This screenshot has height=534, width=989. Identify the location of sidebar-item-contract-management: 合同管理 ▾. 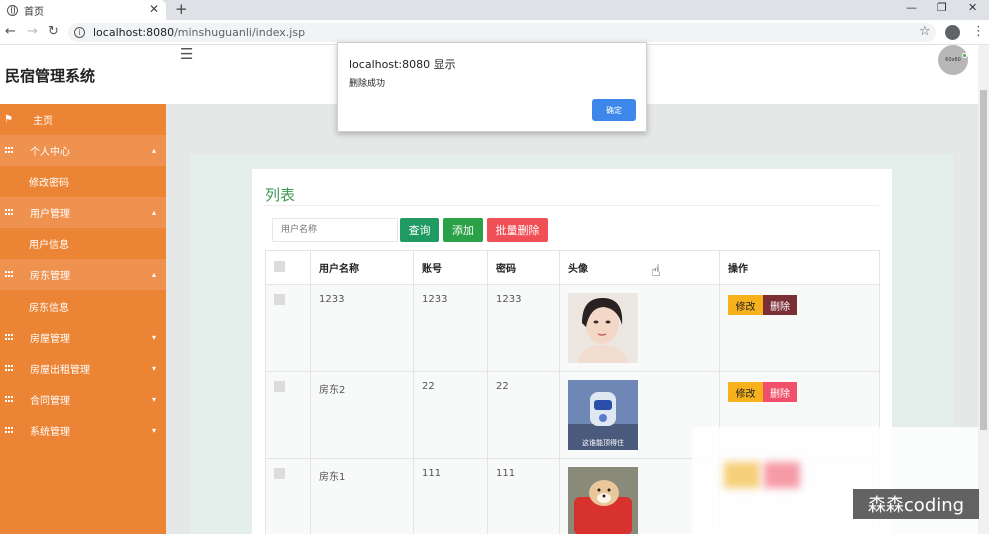
(83, 399).